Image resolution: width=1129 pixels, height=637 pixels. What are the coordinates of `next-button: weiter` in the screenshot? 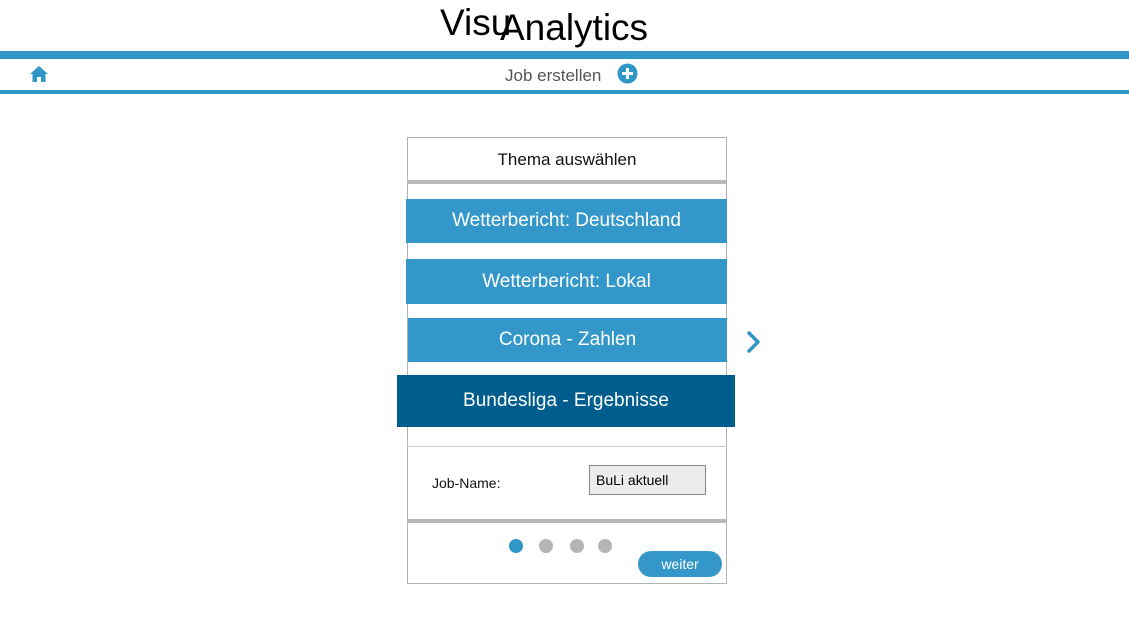 It's located at (680, 564).